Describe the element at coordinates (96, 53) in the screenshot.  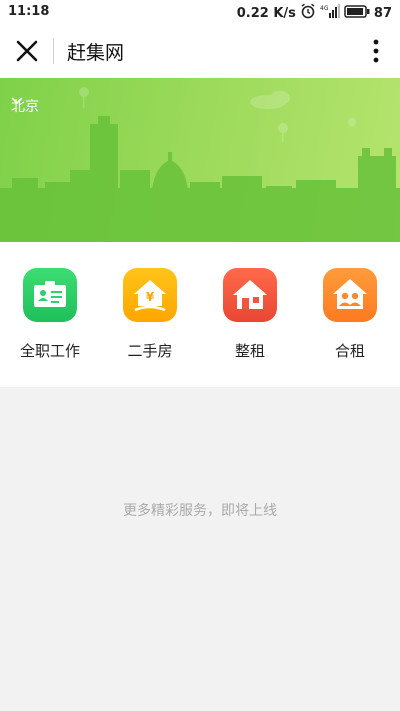
I see `page-title: 赶集网` at that location.